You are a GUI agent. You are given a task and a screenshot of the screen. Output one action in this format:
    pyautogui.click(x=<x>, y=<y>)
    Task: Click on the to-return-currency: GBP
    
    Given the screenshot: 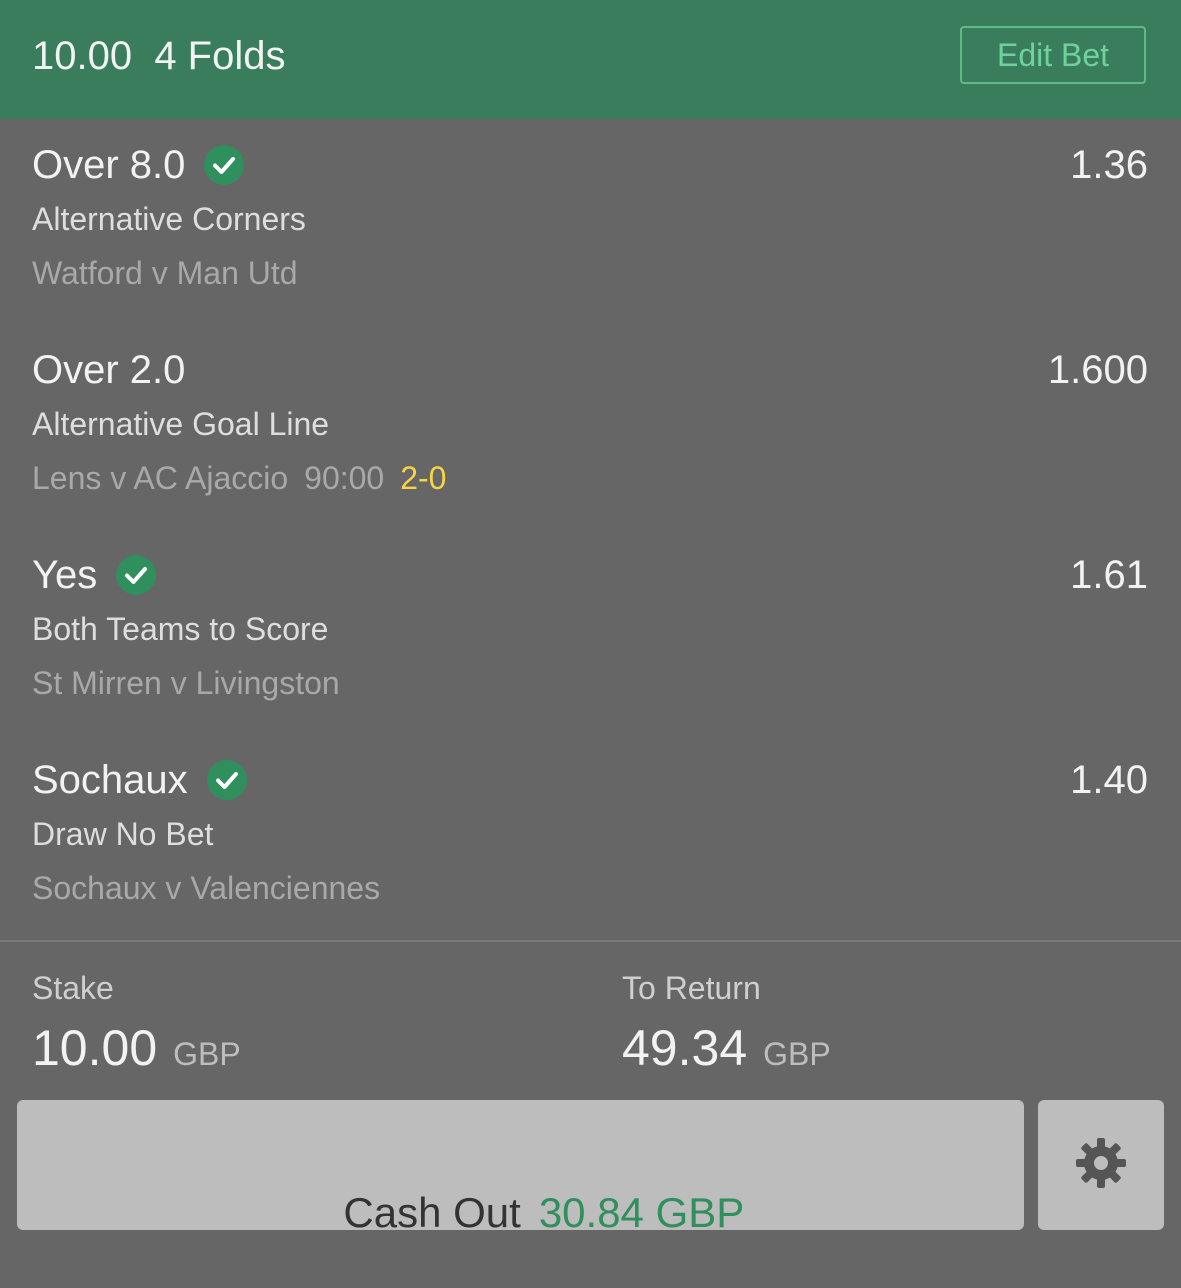 What is the action you would take?
    pyautogui.click(x=797, y=1054)
    